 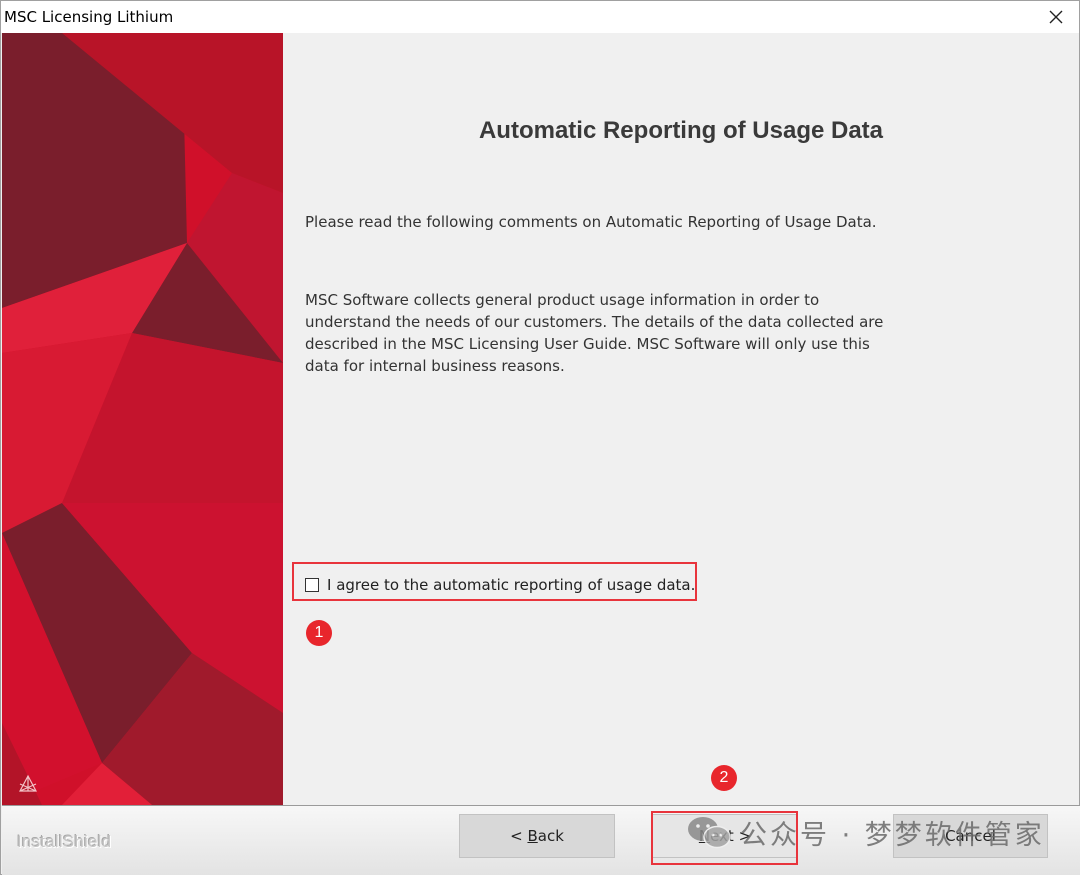 I want to click on step-marker-1: 1, so click(x=319, y=633).